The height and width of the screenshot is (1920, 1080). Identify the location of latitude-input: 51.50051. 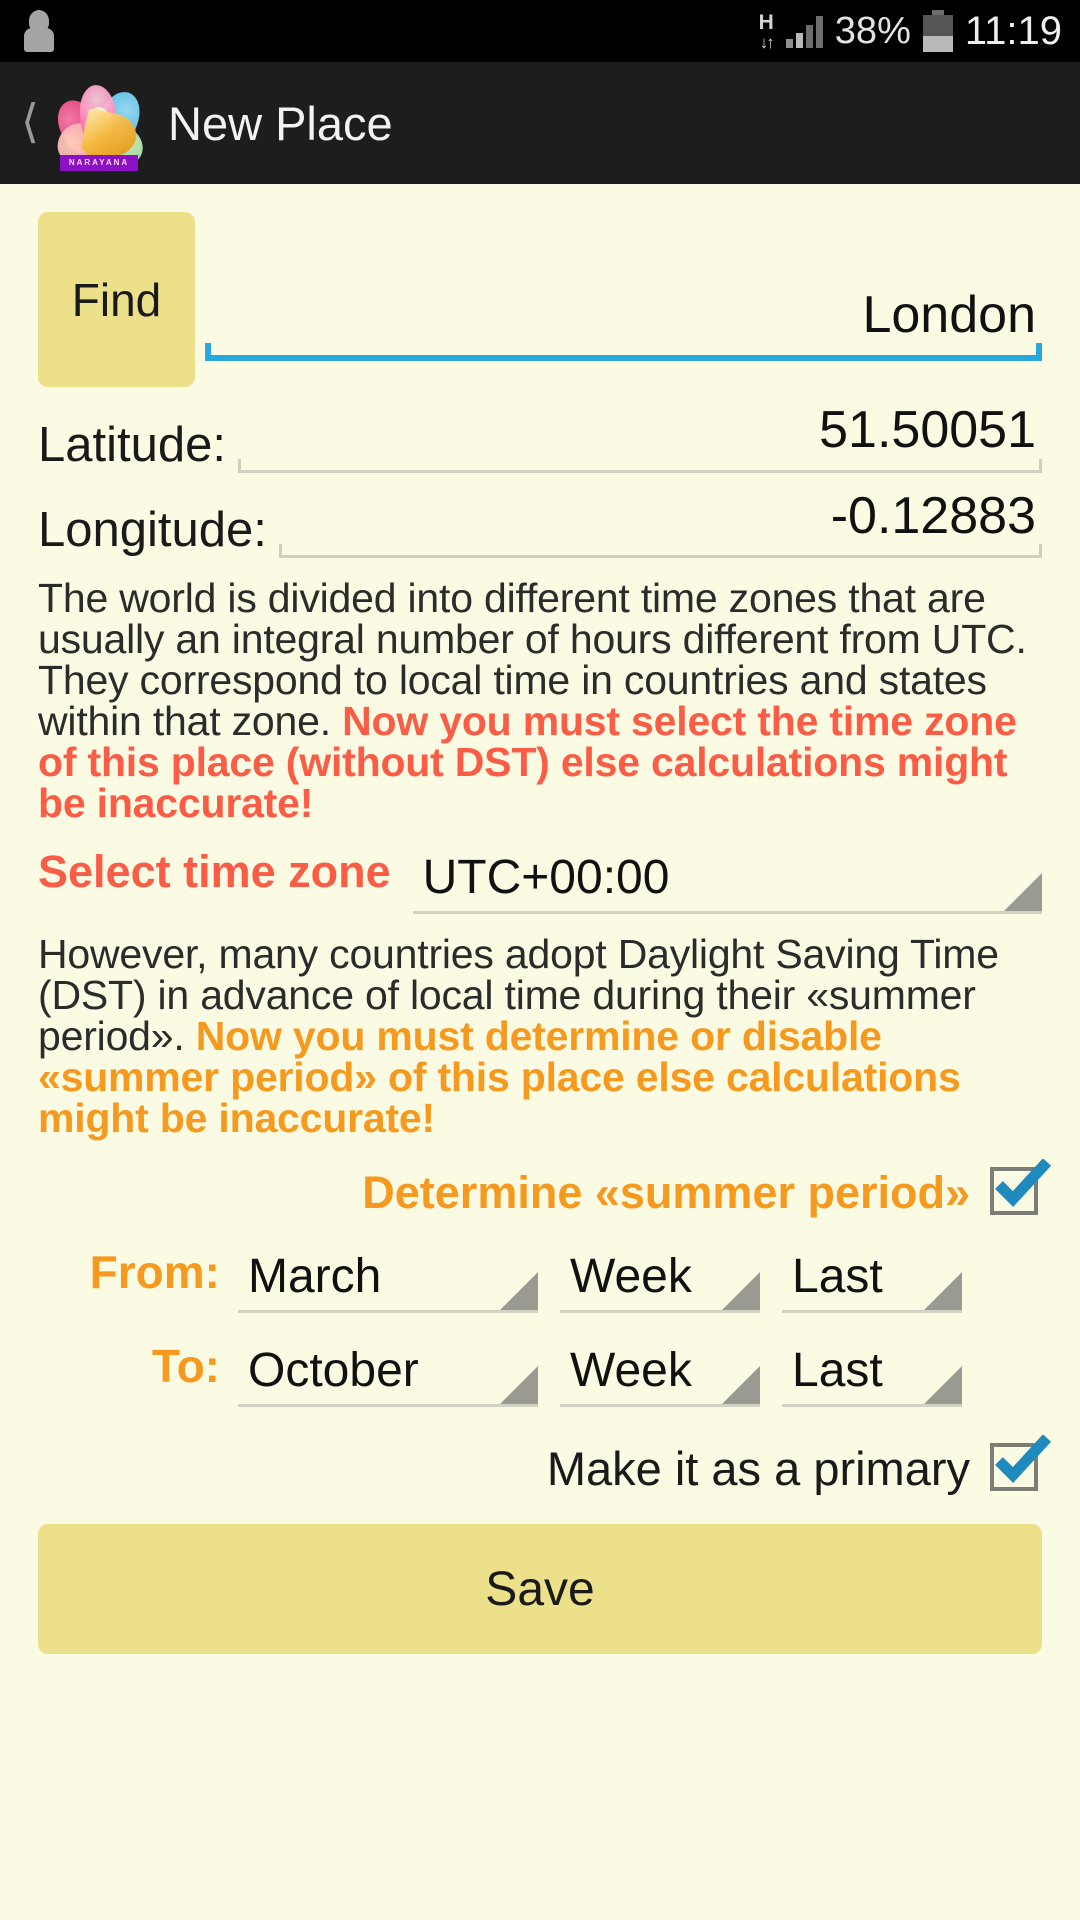
(640, 430).